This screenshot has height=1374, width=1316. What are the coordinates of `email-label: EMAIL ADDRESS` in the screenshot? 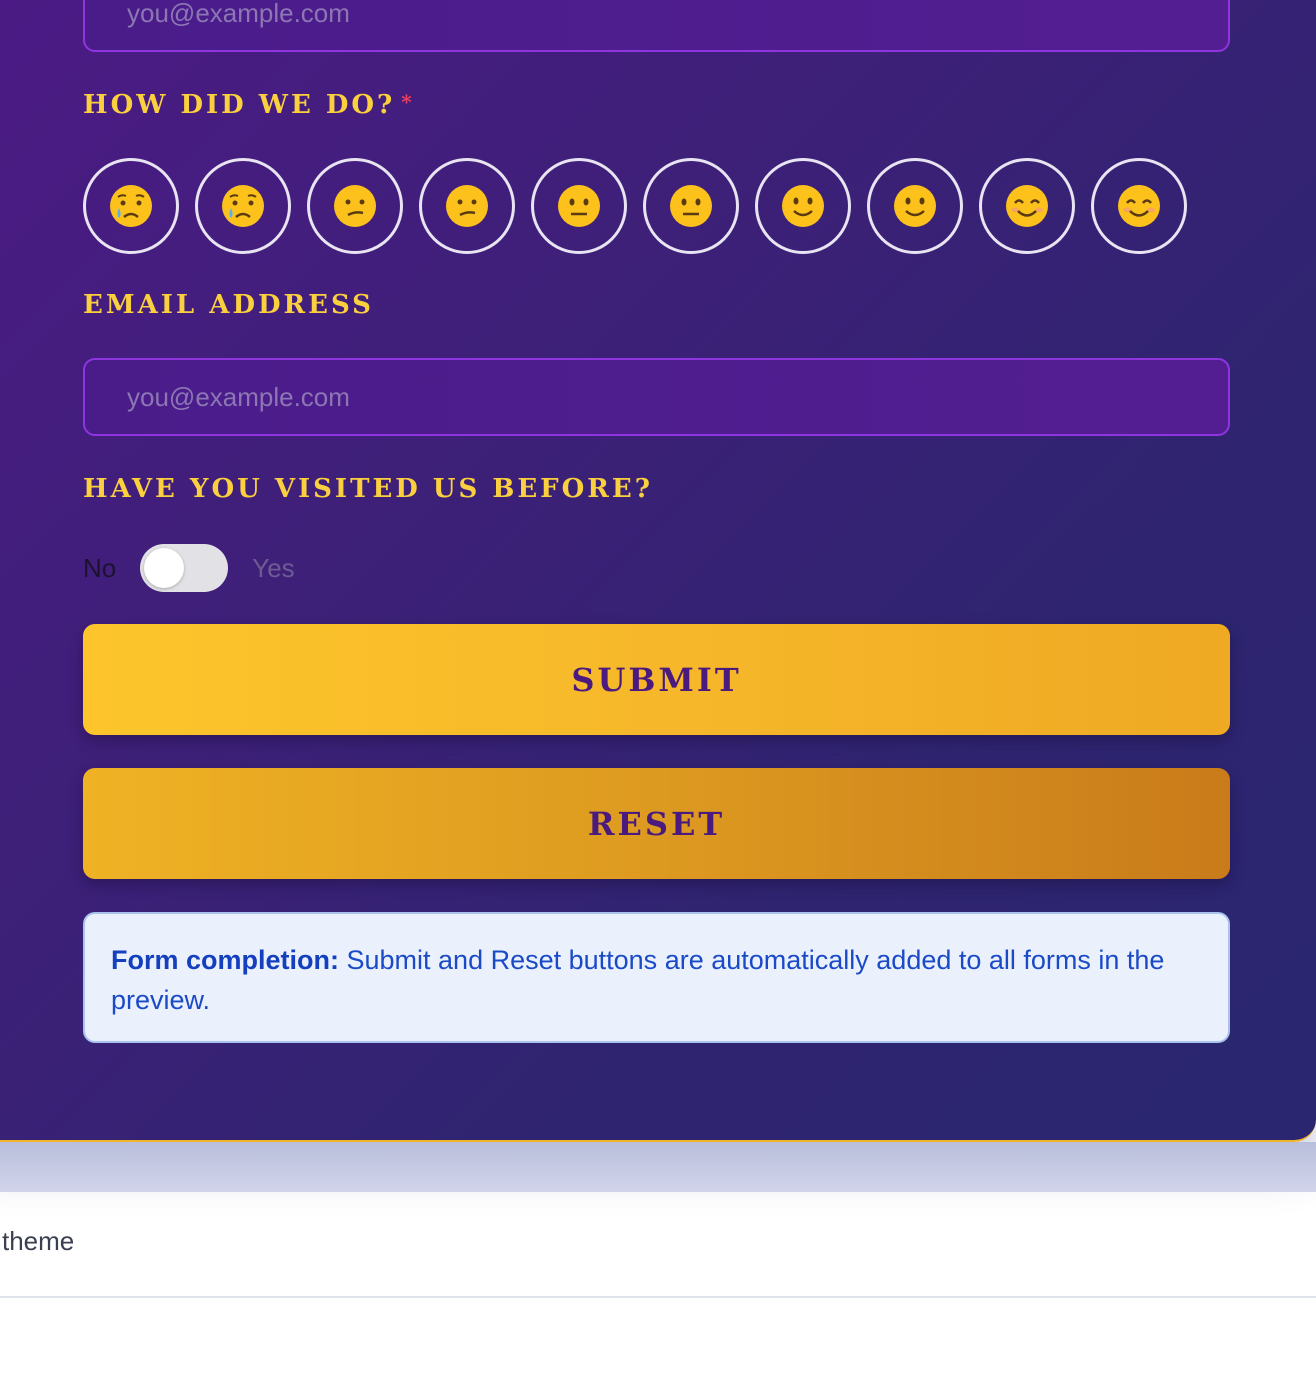 It's located at (228, 305).